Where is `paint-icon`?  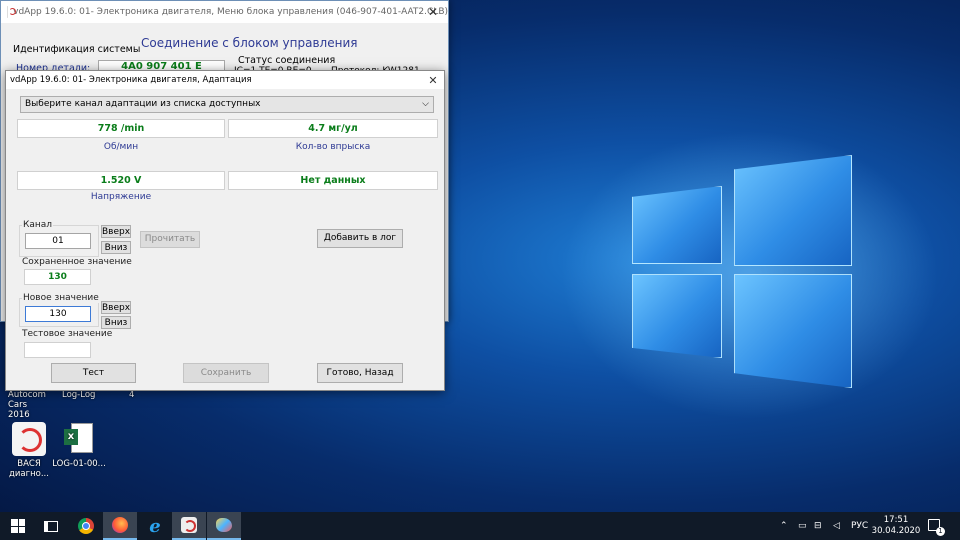
paint-icon is located at coordinates (224, 525).